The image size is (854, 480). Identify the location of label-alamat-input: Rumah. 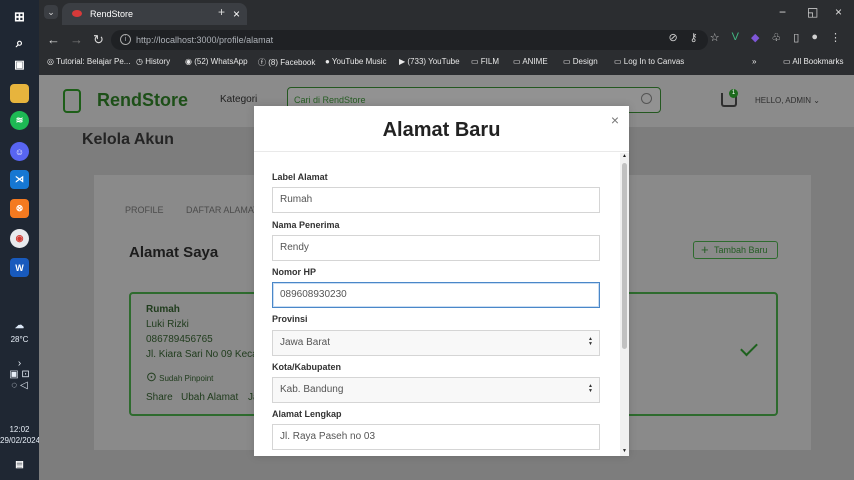
(436, 200).